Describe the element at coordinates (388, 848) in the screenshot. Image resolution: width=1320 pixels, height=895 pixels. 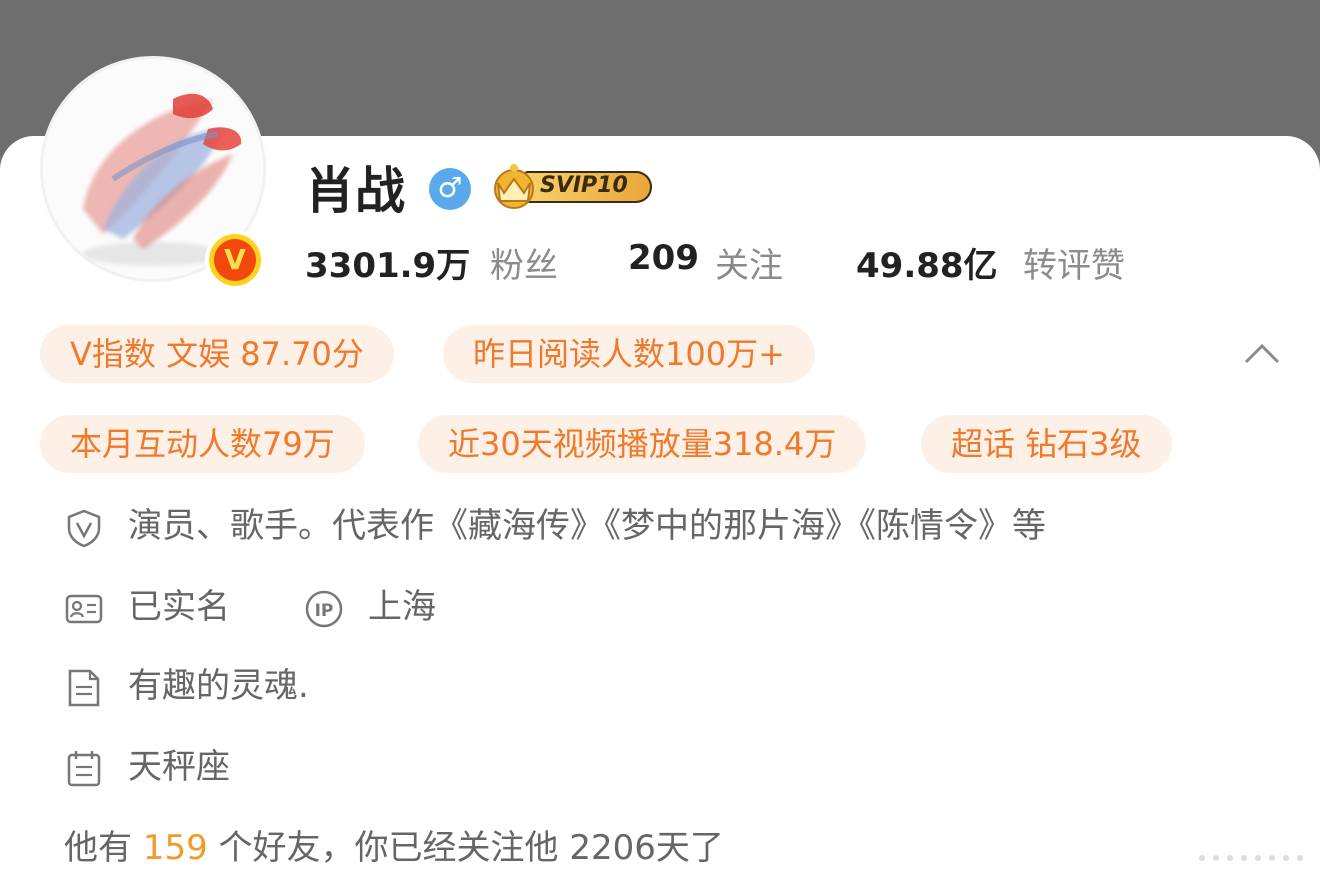
I see `friends-suffix: 个好友，你已经关注他` at that location.